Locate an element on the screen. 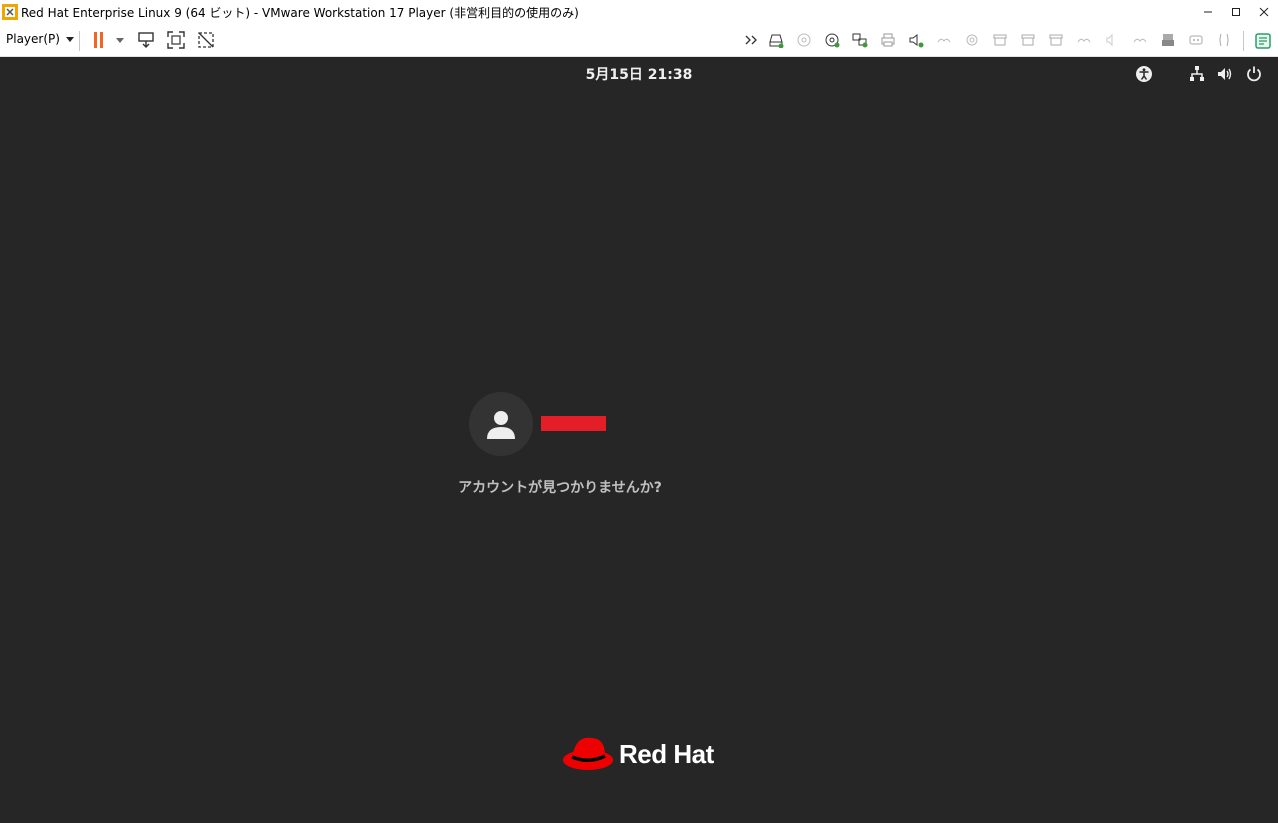 The height and width of the screenshot is (823, 1278). user-avatar is located at coordinates (501, 424).